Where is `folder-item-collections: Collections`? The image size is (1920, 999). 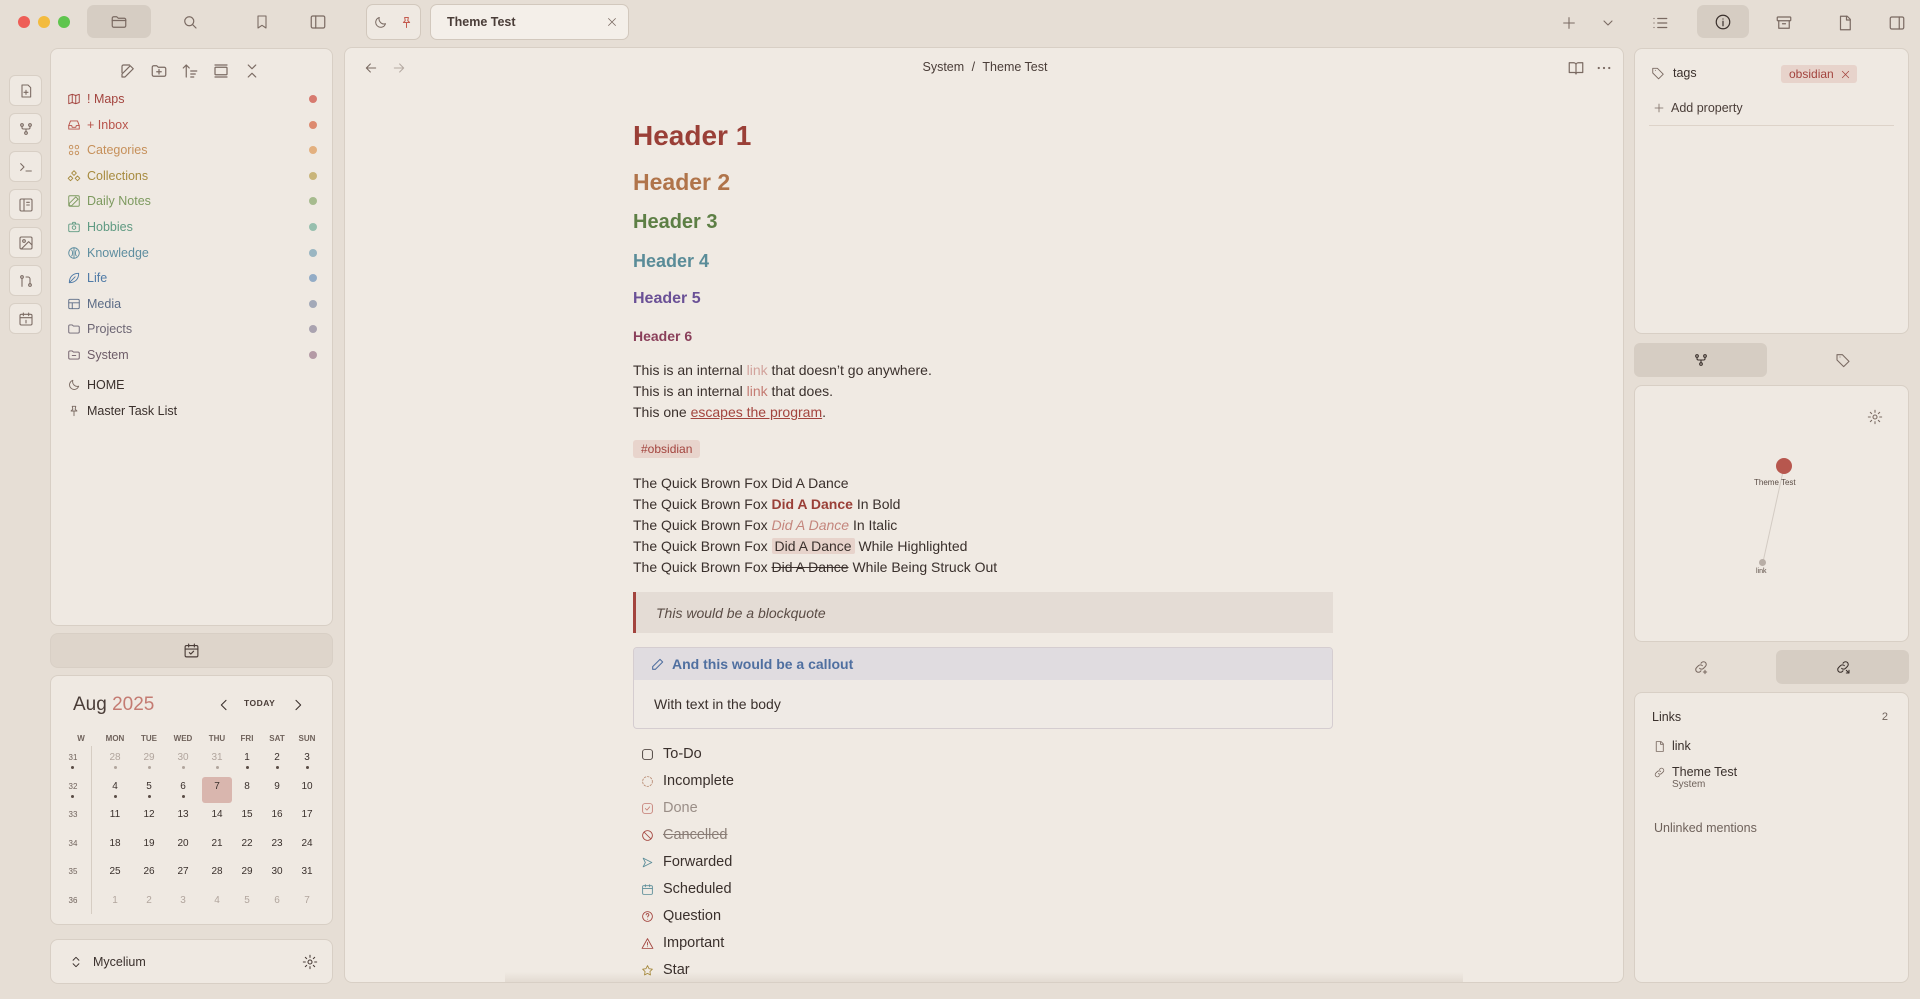 folder-item-collections: Collections is located at coordinates (192, 176).